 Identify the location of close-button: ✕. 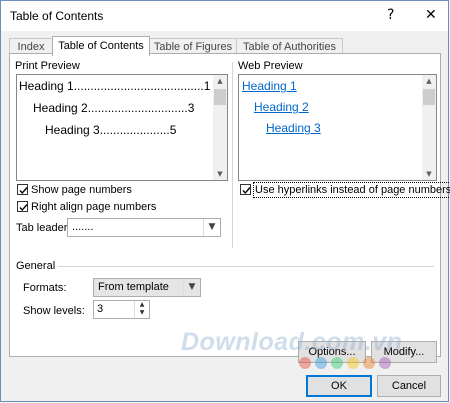
(431, 15).